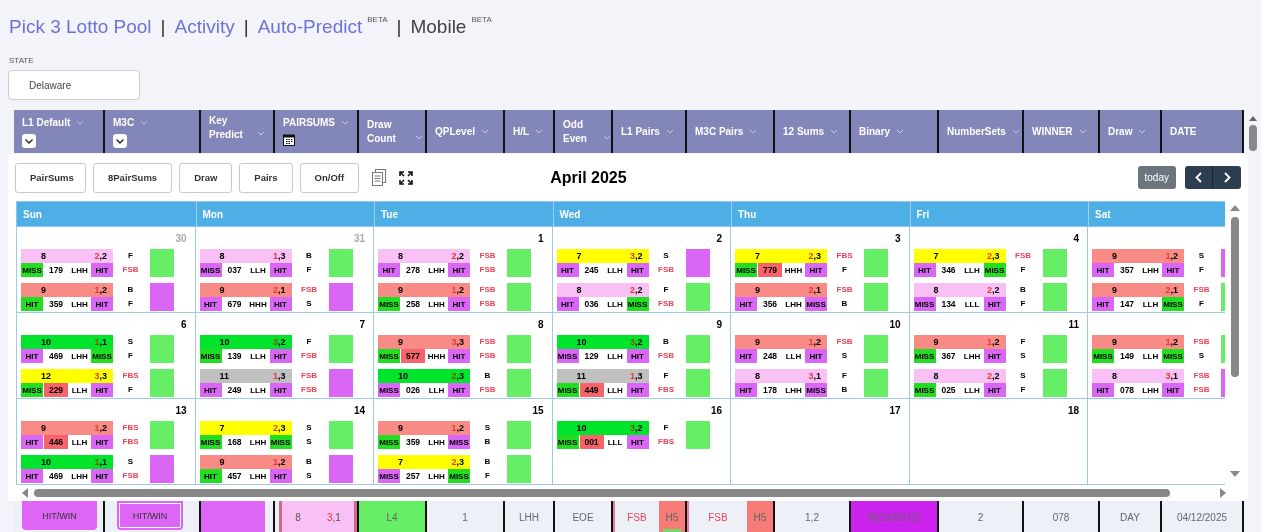  Describe the element at coordinates (976, 131) in the screenshot. I see `column-header: NumberSets` at that location.